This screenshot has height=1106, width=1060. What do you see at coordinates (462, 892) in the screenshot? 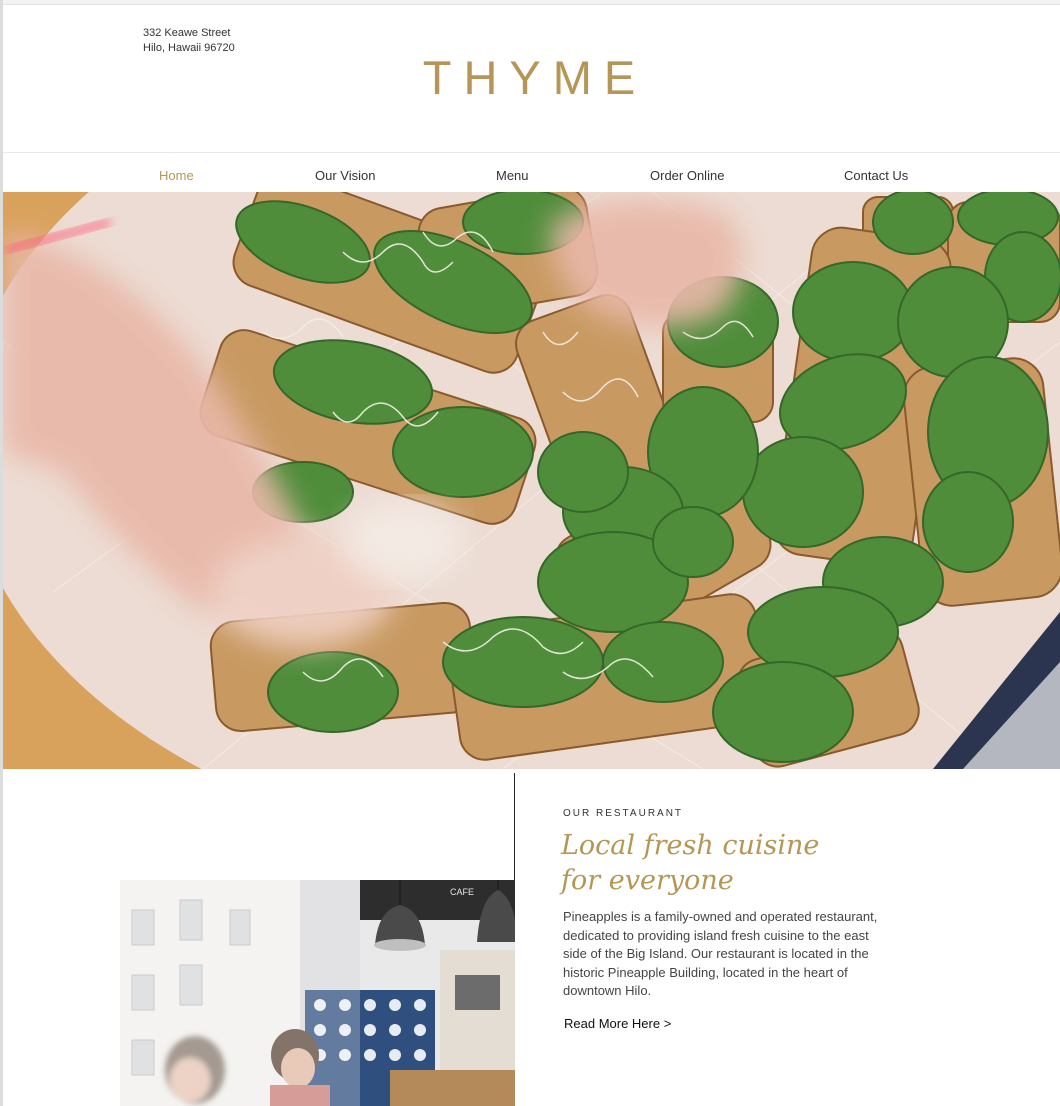
I see `chalkboard-text: CAFE` at bounding box center [462, 892].